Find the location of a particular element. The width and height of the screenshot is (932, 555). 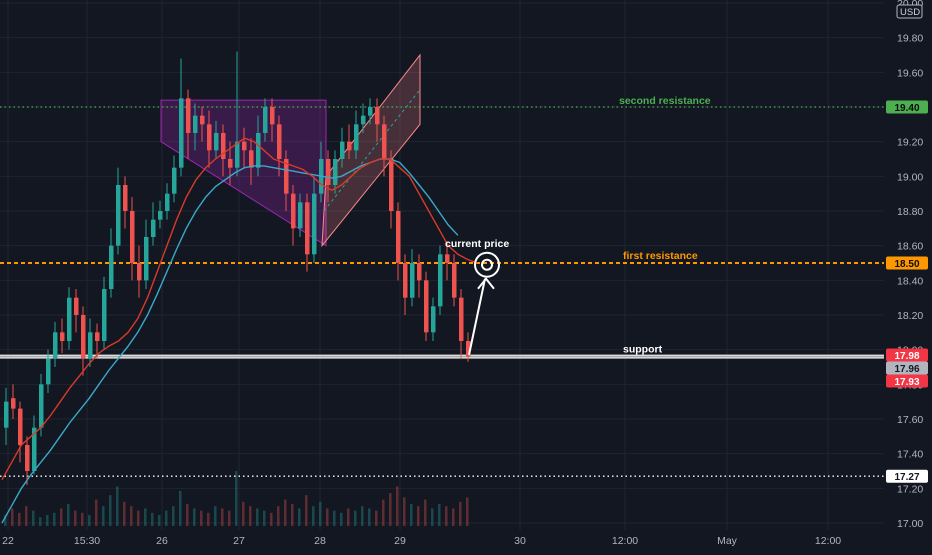

price-label: 18.50 is located at coordinates (907, 263).